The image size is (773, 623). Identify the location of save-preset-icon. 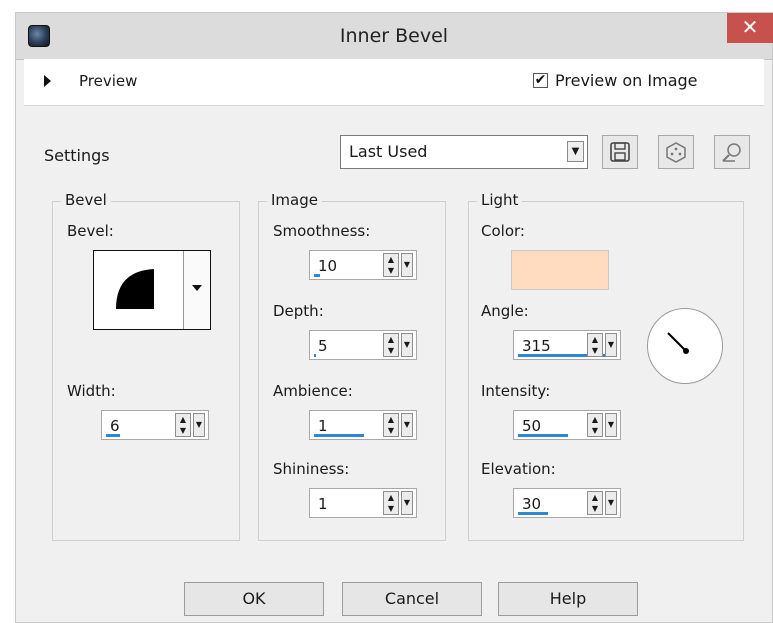
(620, 155).